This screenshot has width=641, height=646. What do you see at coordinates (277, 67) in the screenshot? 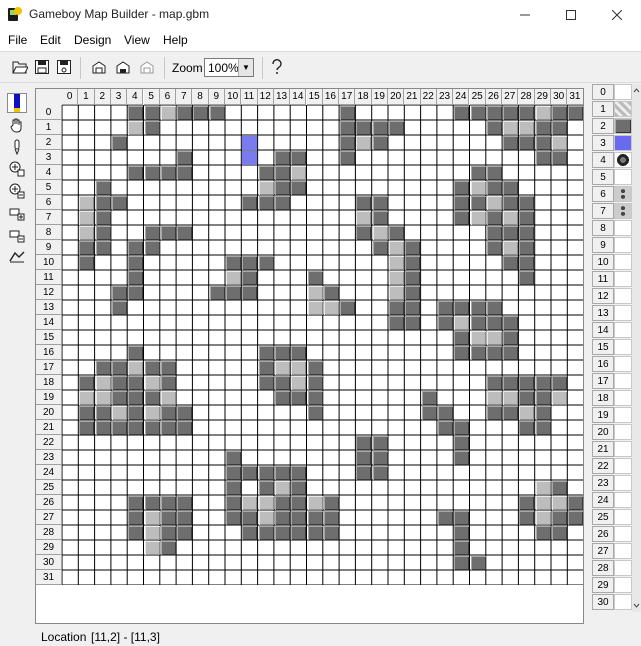
I see `help-icon` at bounding box center [277, 67].